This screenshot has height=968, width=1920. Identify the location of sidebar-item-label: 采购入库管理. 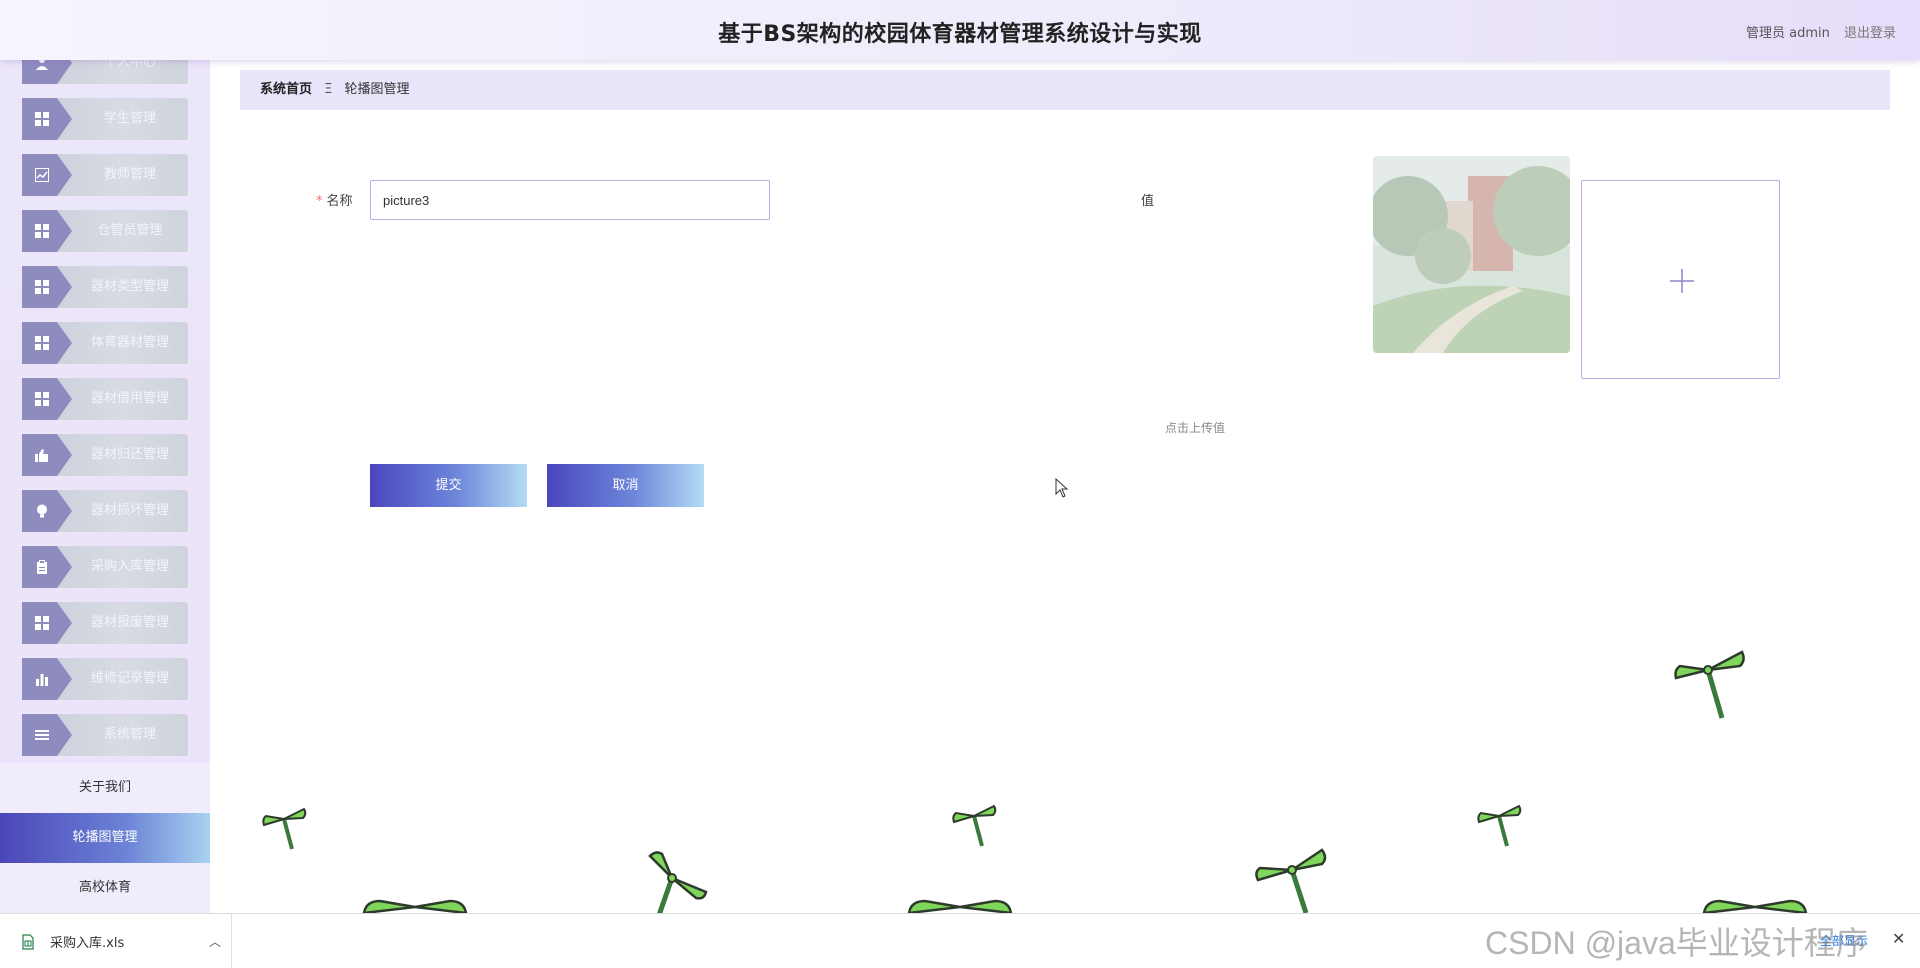
(129, 566).